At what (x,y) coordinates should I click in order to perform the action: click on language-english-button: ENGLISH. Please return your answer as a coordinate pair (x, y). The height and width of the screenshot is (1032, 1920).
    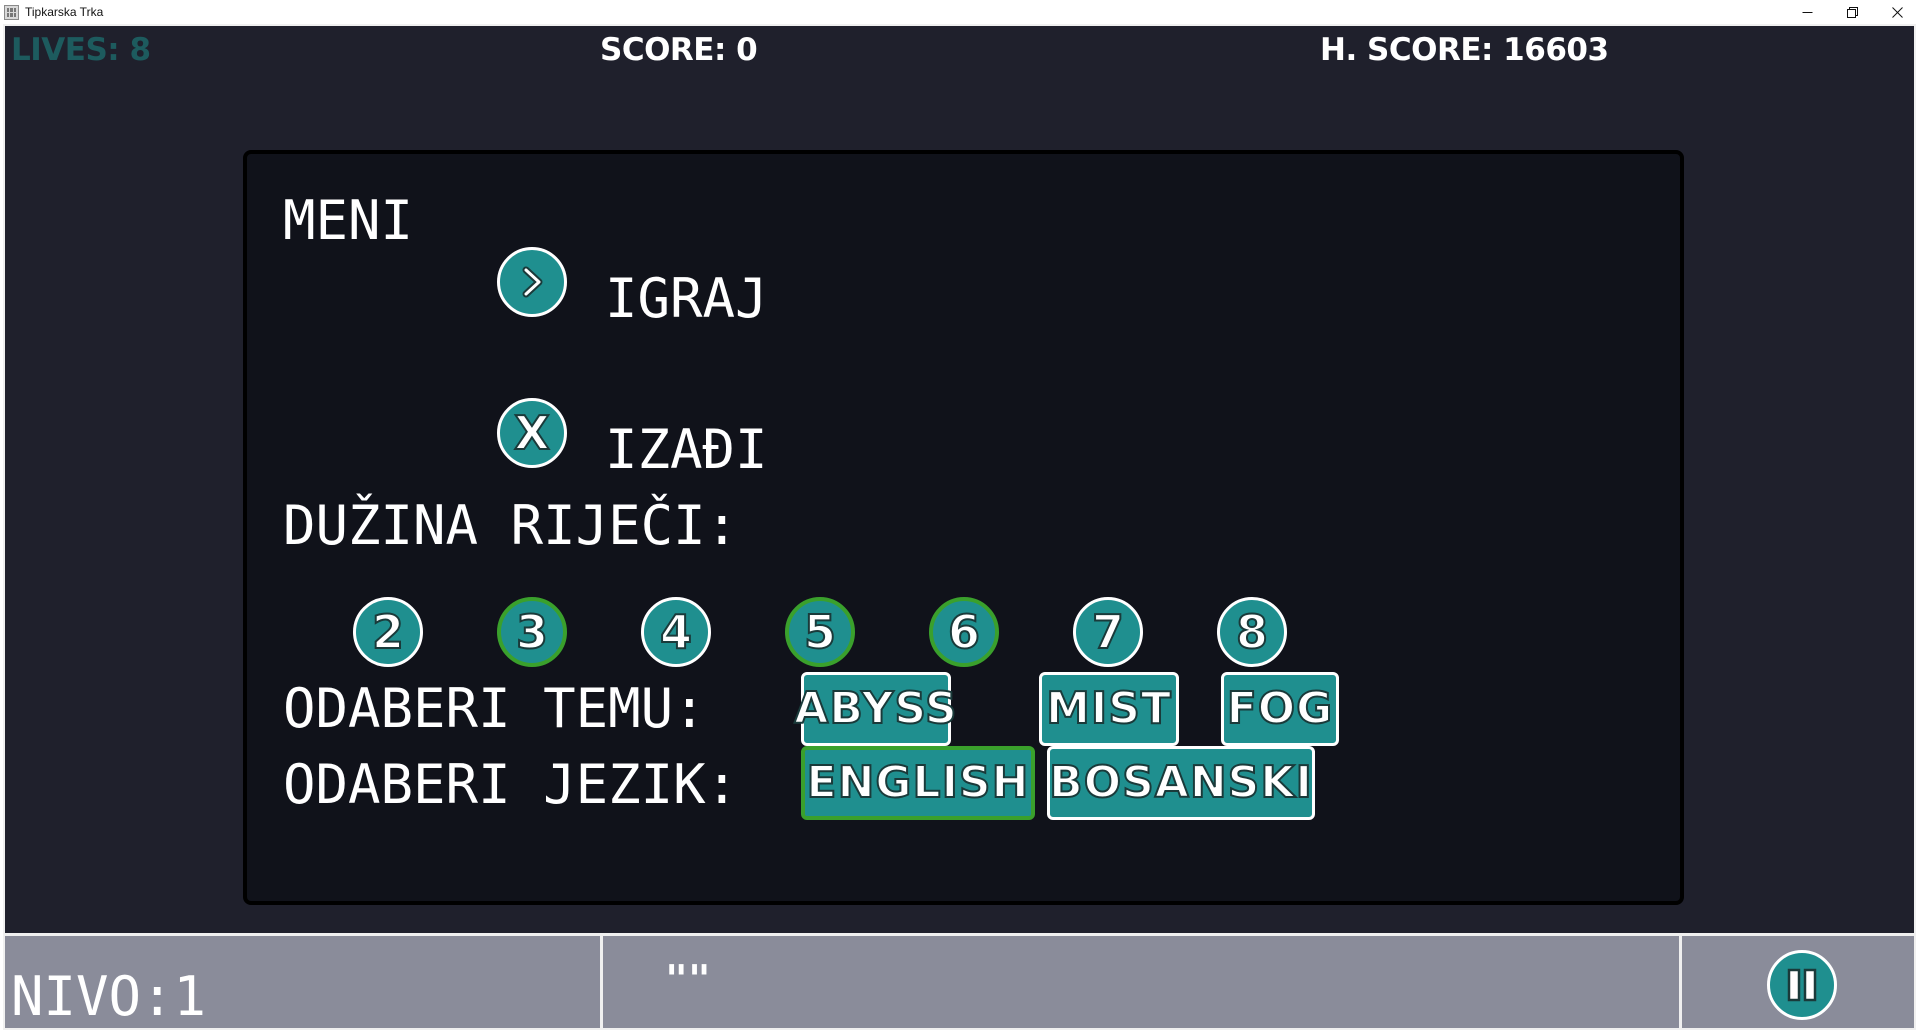
    Looking at the image, I should click on (918, 783).